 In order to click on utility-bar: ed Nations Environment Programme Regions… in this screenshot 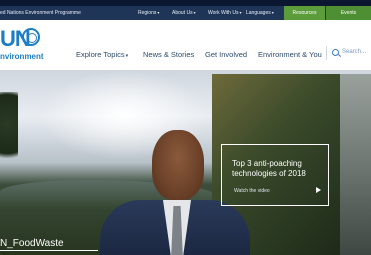, I will do `click(185, 13)`.